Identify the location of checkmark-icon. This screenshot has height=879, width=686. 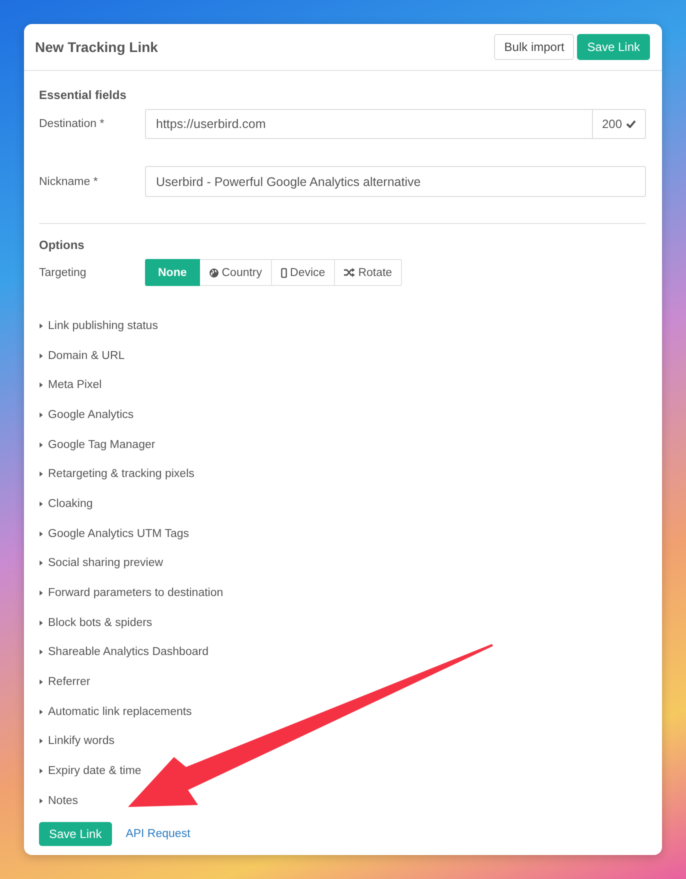
(631, 124).